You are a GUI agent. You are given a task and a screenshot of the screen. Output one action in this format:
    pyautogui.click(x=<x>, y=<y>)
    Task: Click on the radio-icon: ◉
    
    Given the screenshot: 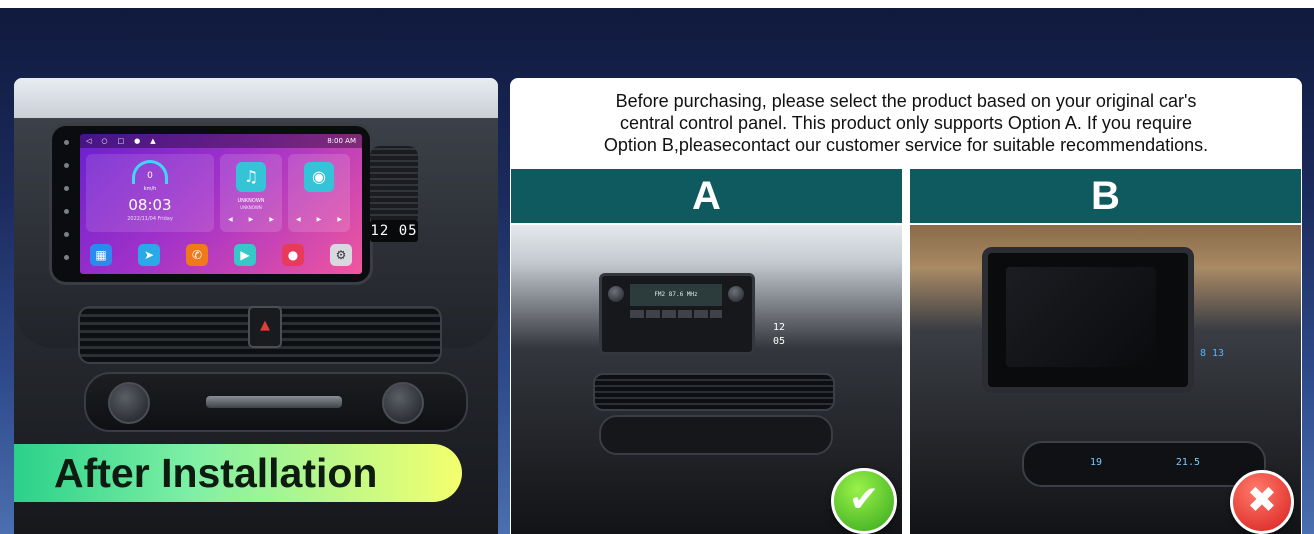 What is the action you would take?
    pyautogui.click(x=319, y=177)
    